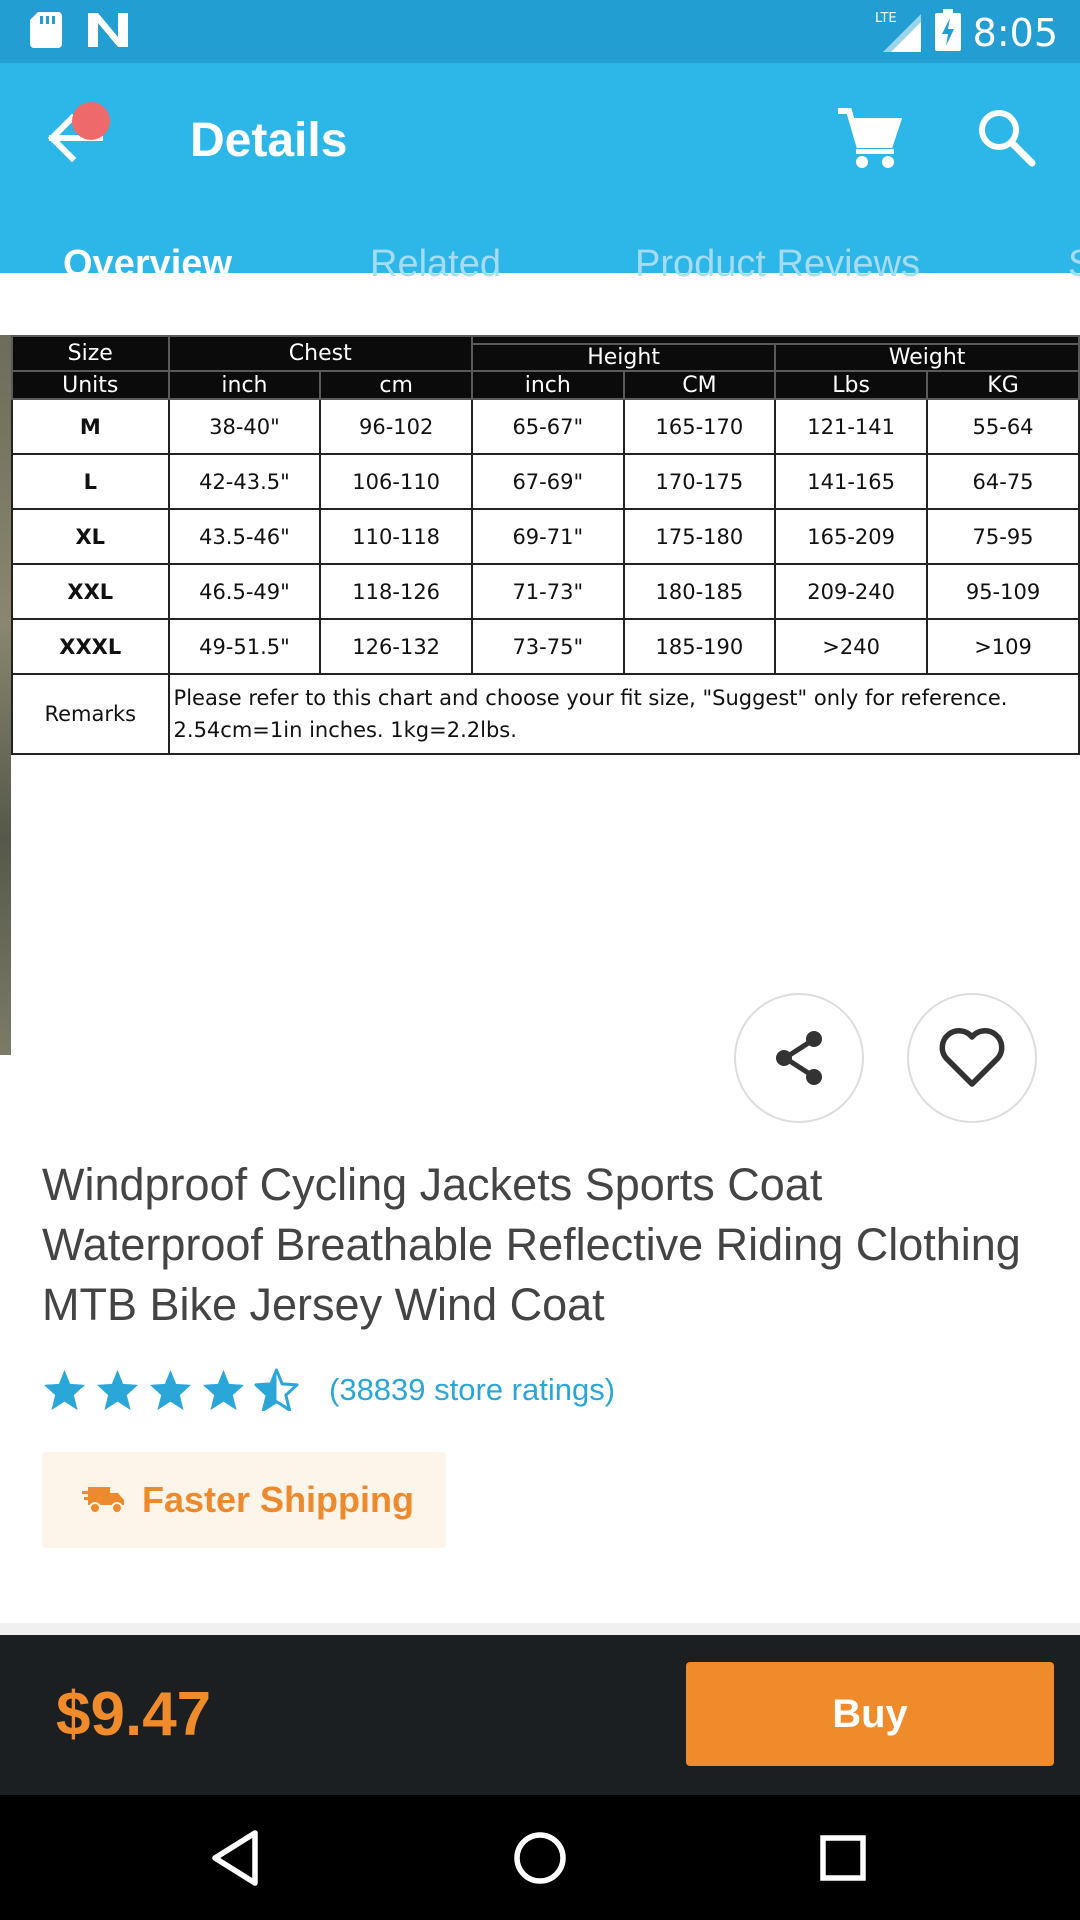 Image resolution: width=1080 pixels, height=1920 pixels. What do you see at coordinates (540, 289) in the screenshot?
I see `tab-bar: Overview Related Product Reviews S` at bounding box center [540, 289].